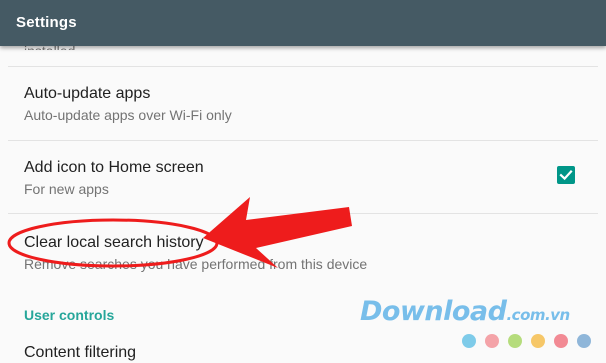 The width and height of the screenshot is (606, 363). I want to click on page-title: Settings, so click(46, 22).